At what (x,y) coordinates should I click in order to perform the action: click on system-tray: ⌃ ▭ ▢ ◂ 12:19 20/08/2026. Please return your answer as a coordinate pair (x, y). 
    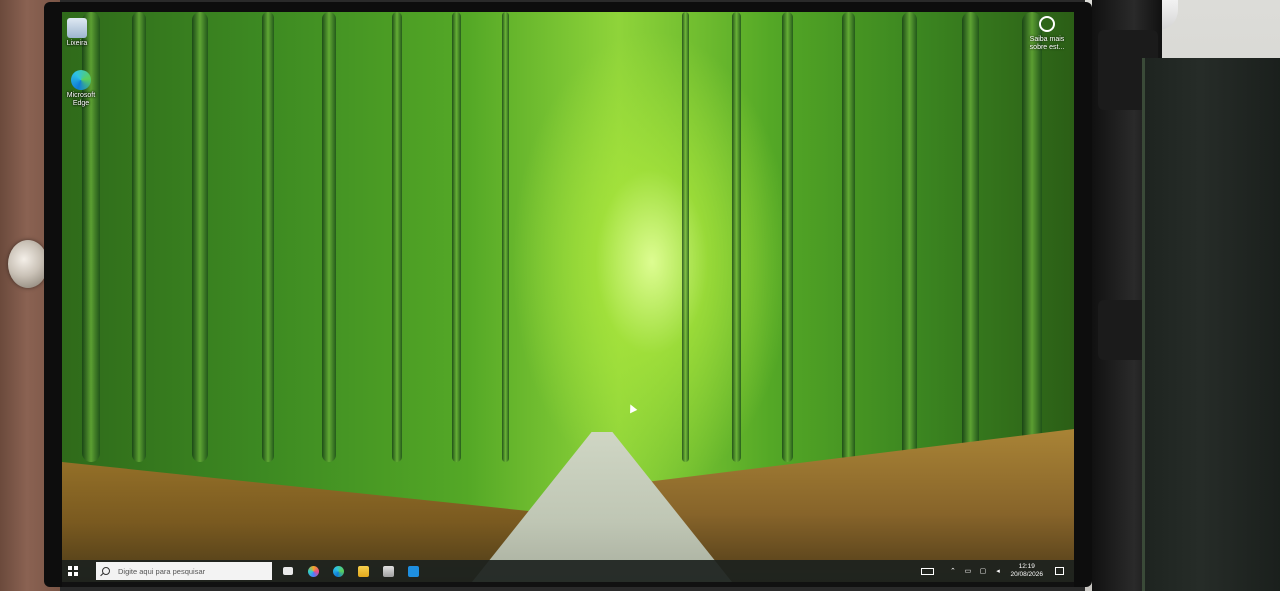
    Looking at the image, I should click on (997, 571).